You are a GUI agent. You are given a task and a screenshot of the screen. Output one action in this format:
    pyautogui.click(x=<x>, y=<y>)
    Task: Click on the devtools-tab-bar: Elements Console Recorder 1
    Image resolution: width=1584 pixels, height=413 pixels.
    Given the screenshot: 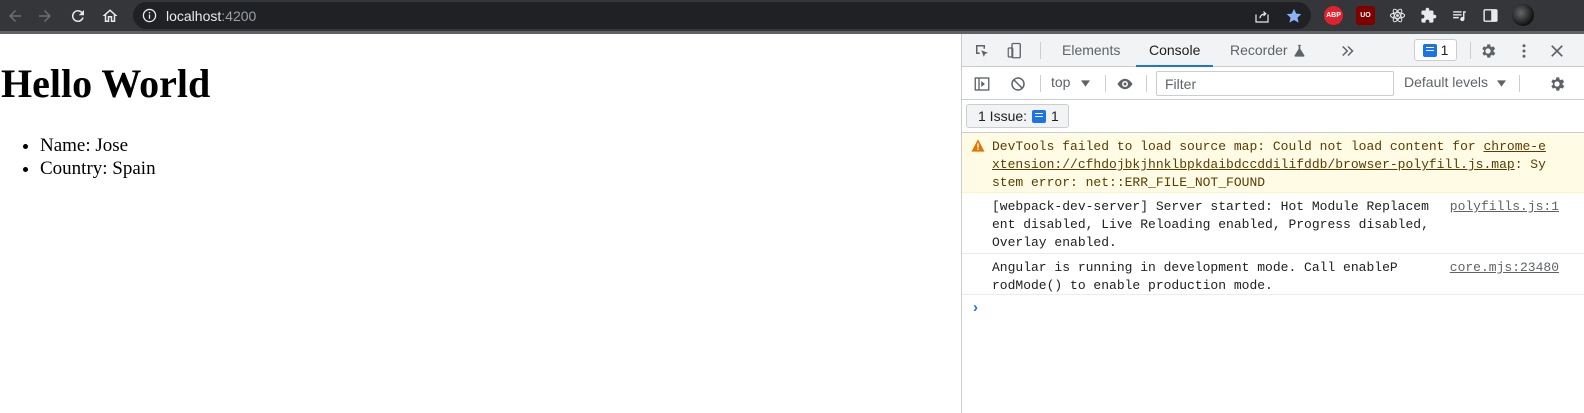 What is the action you would take?
    pyautogui.click(x=1273, y=50)
    